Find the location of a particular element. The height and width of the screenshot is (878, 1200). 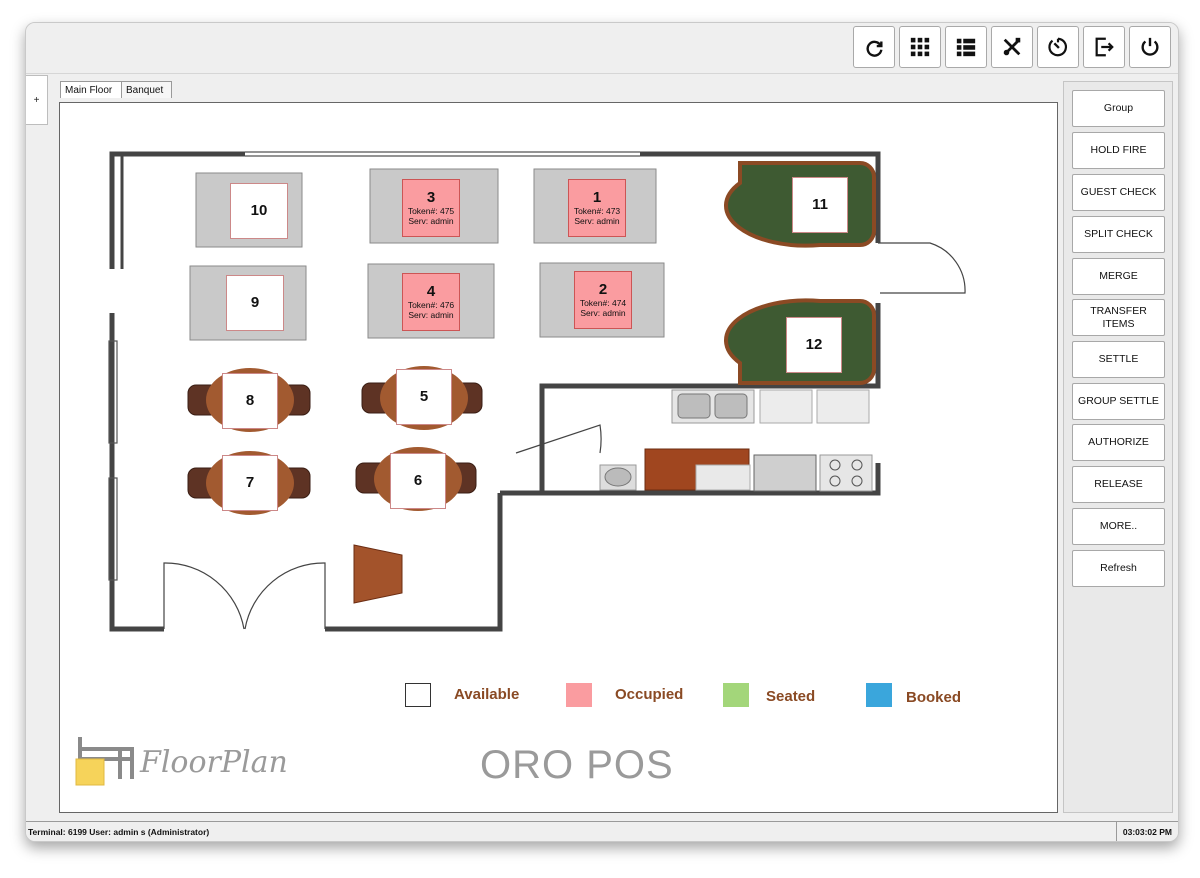

floorplan-logo-text: FloorPlan is located at coordinates (214, 762).